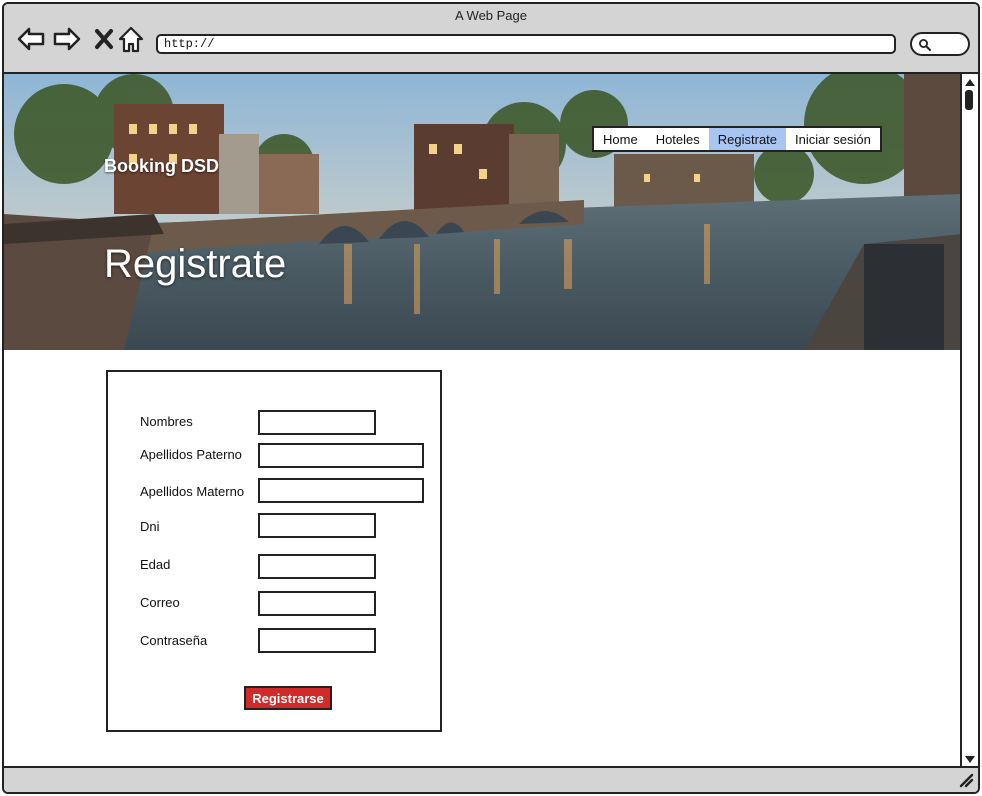  I want to click on correo-label: Correo, so click(160, 602).